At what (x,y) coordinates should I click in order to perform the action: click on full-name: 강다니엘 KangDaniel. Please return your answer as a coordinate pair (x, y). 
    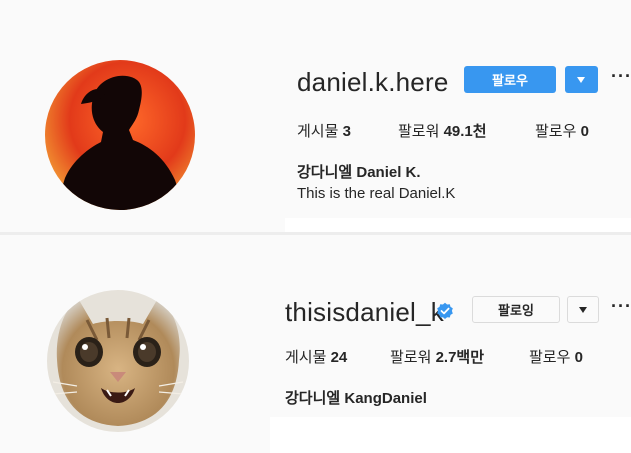
    Looking at the image, I should click on (356, 398).